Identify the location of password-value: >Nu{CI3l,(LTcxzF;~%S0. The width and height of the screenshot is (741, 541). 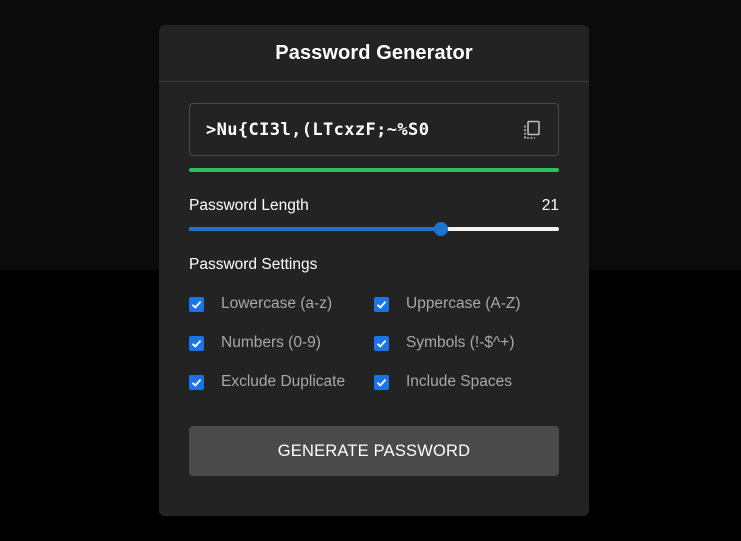
(364, 130).